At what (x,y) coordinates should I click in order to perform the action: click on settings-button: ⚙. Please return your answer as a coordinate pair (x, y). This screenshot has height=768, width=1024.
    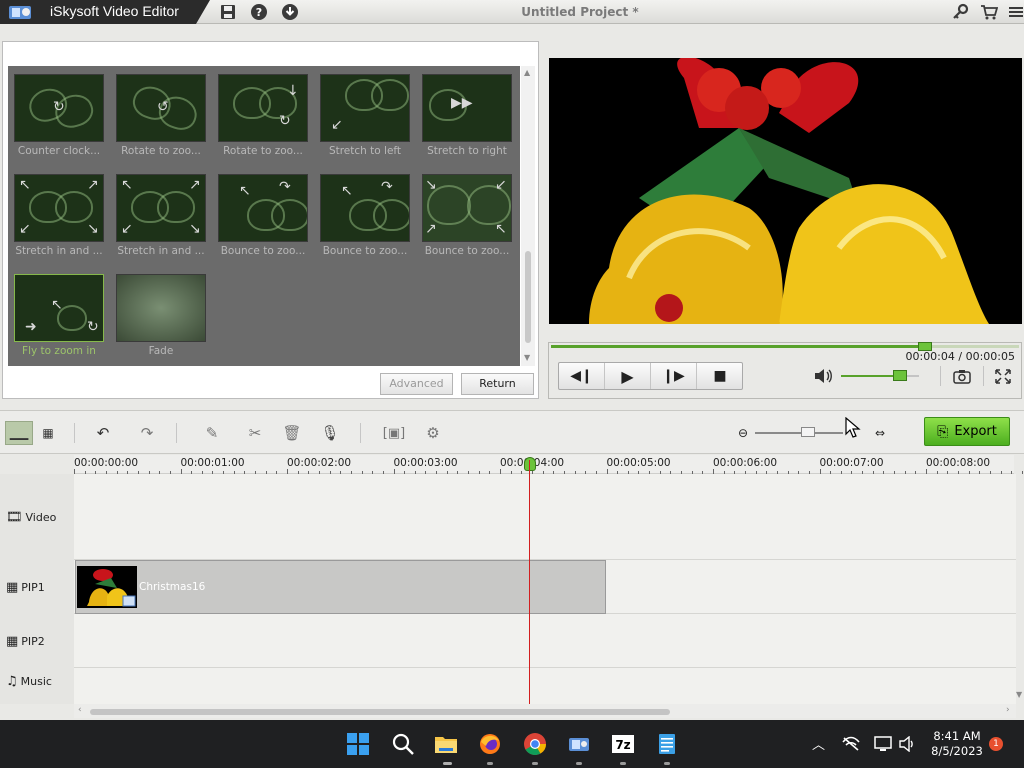
    Looking at the image, I should click on (433, 433).